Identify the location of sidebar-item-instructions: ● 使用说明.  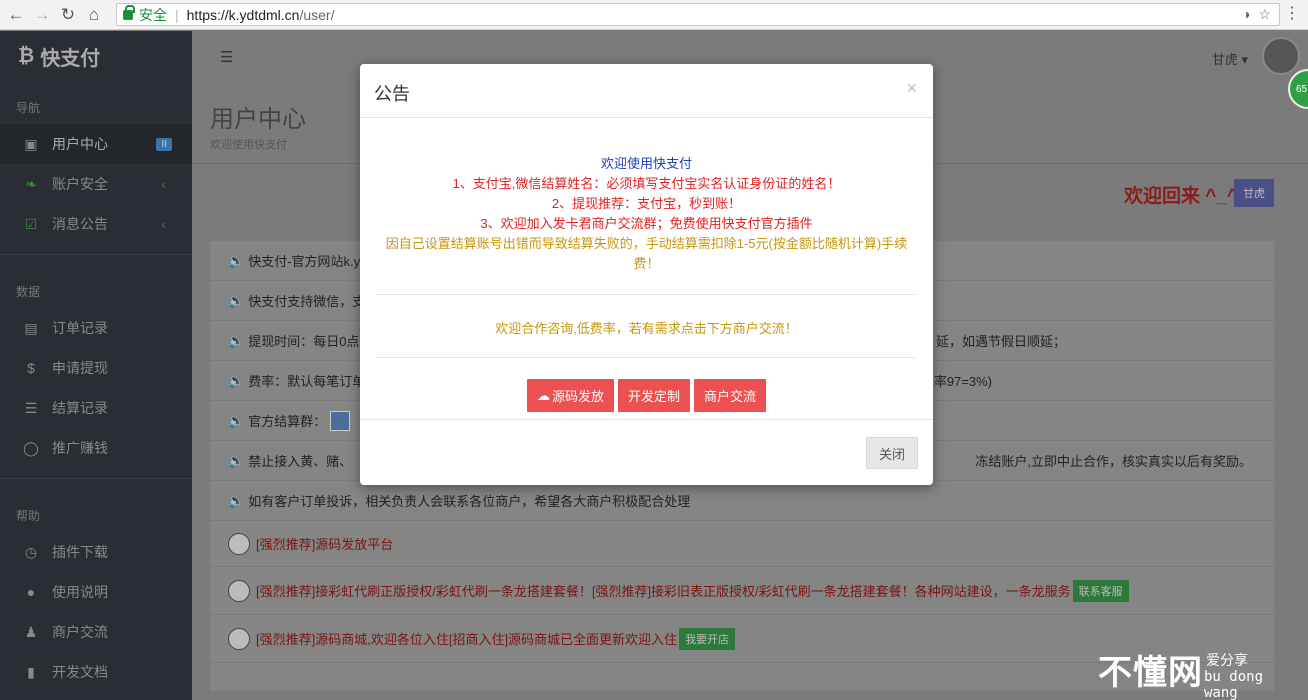
(96, 592).